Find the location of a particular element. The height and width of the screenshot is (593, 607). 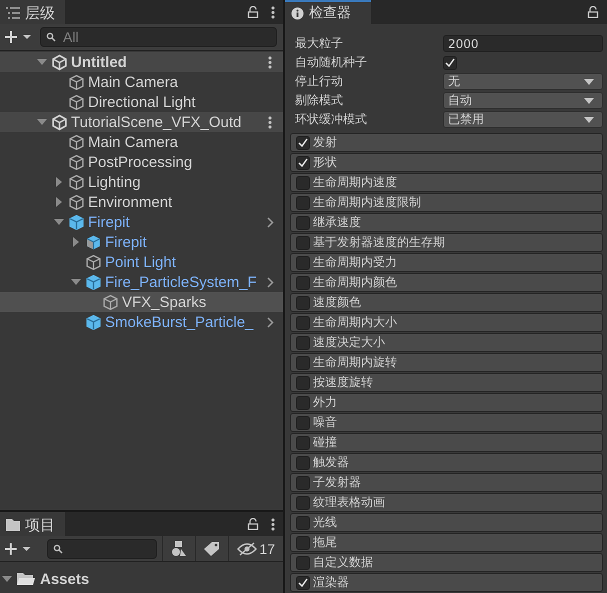

module-header: 形状 is located at coordinates (446, 162).